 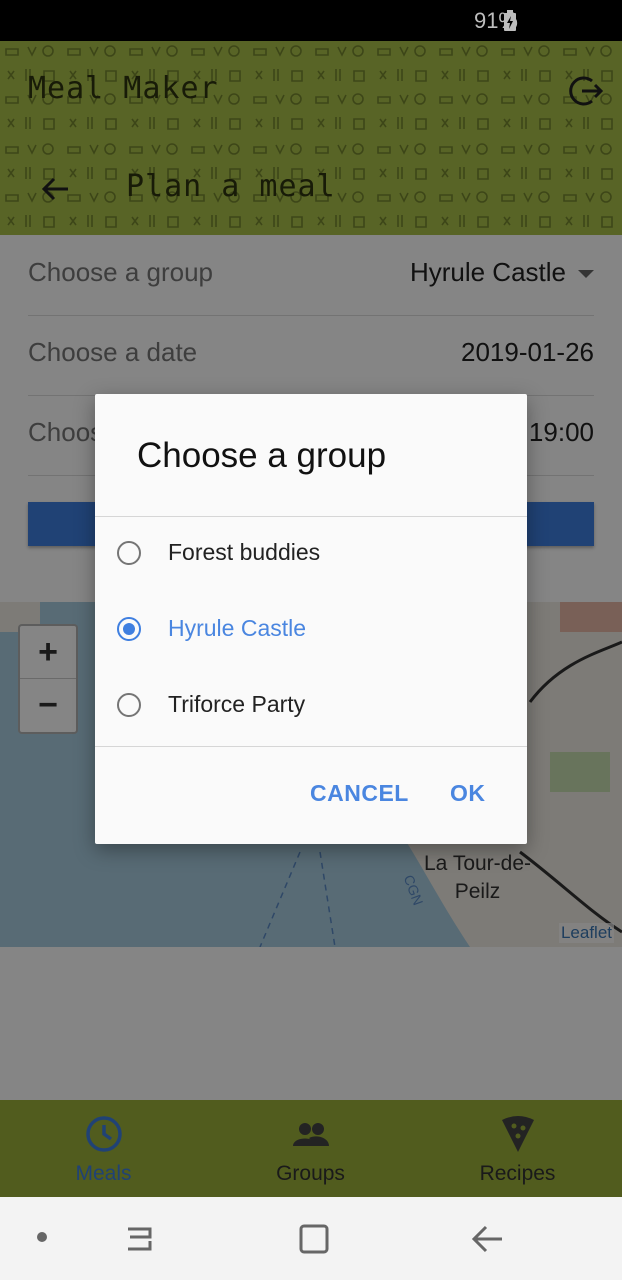 I want to click on recent-apps-icon, so click(x=140, y=1239).